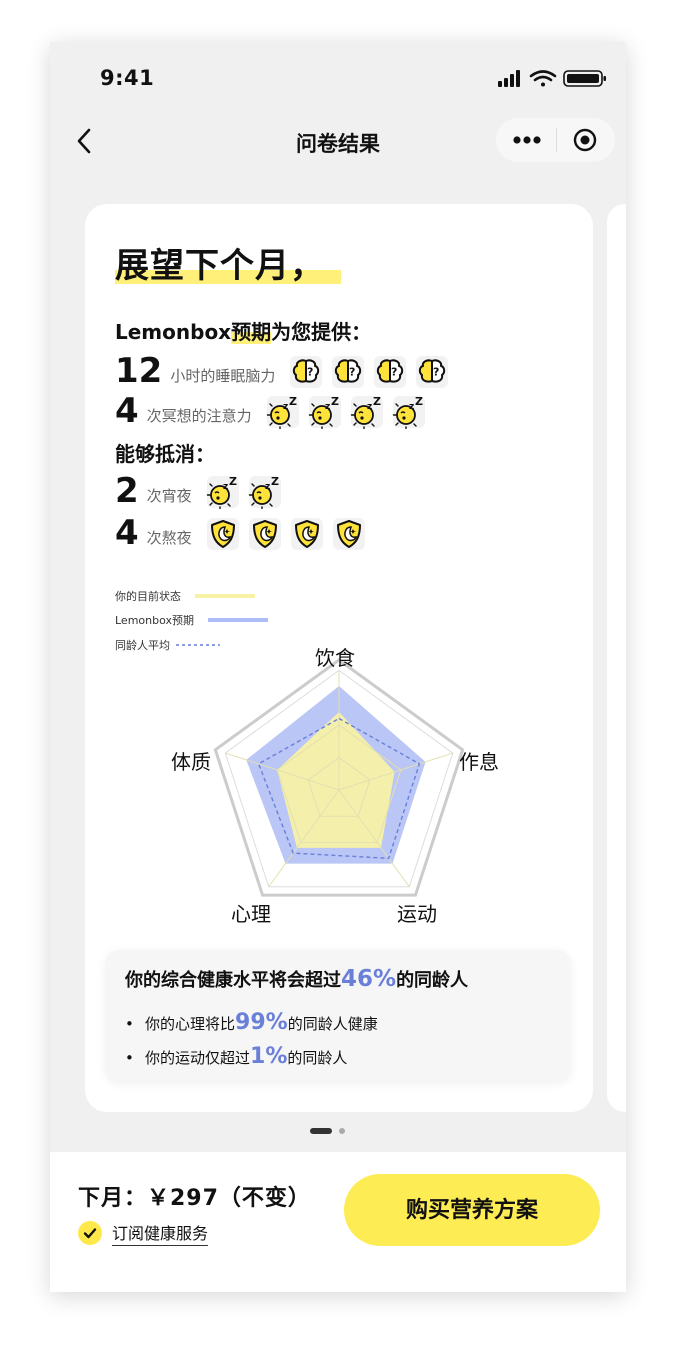 The height and width of the screenshot is (1350, 676). I want to click on legend-expected: Lemonbox预期, so click(192, 620).